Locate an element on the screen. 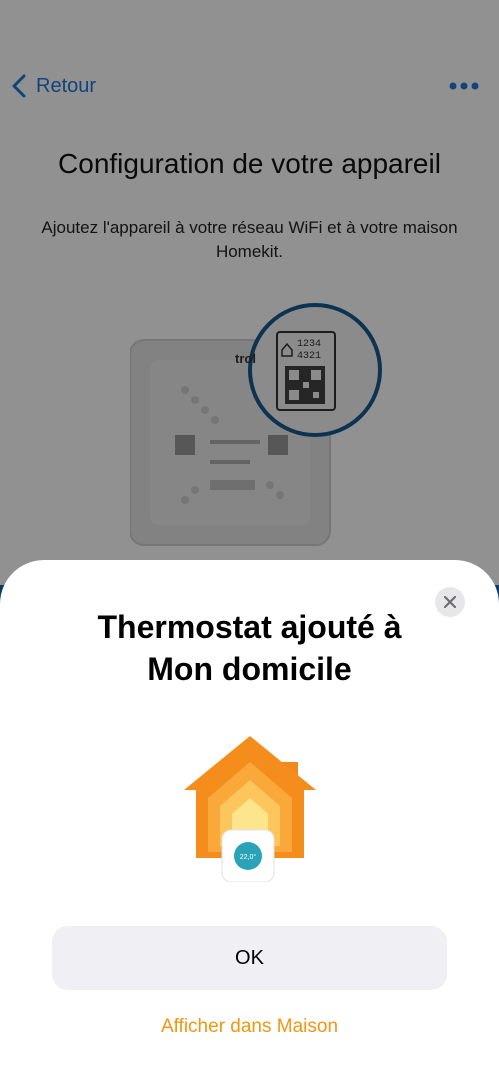 The image size is (499, 1080). home-app-icon: 22,0° is located at coordinates (250, 809).